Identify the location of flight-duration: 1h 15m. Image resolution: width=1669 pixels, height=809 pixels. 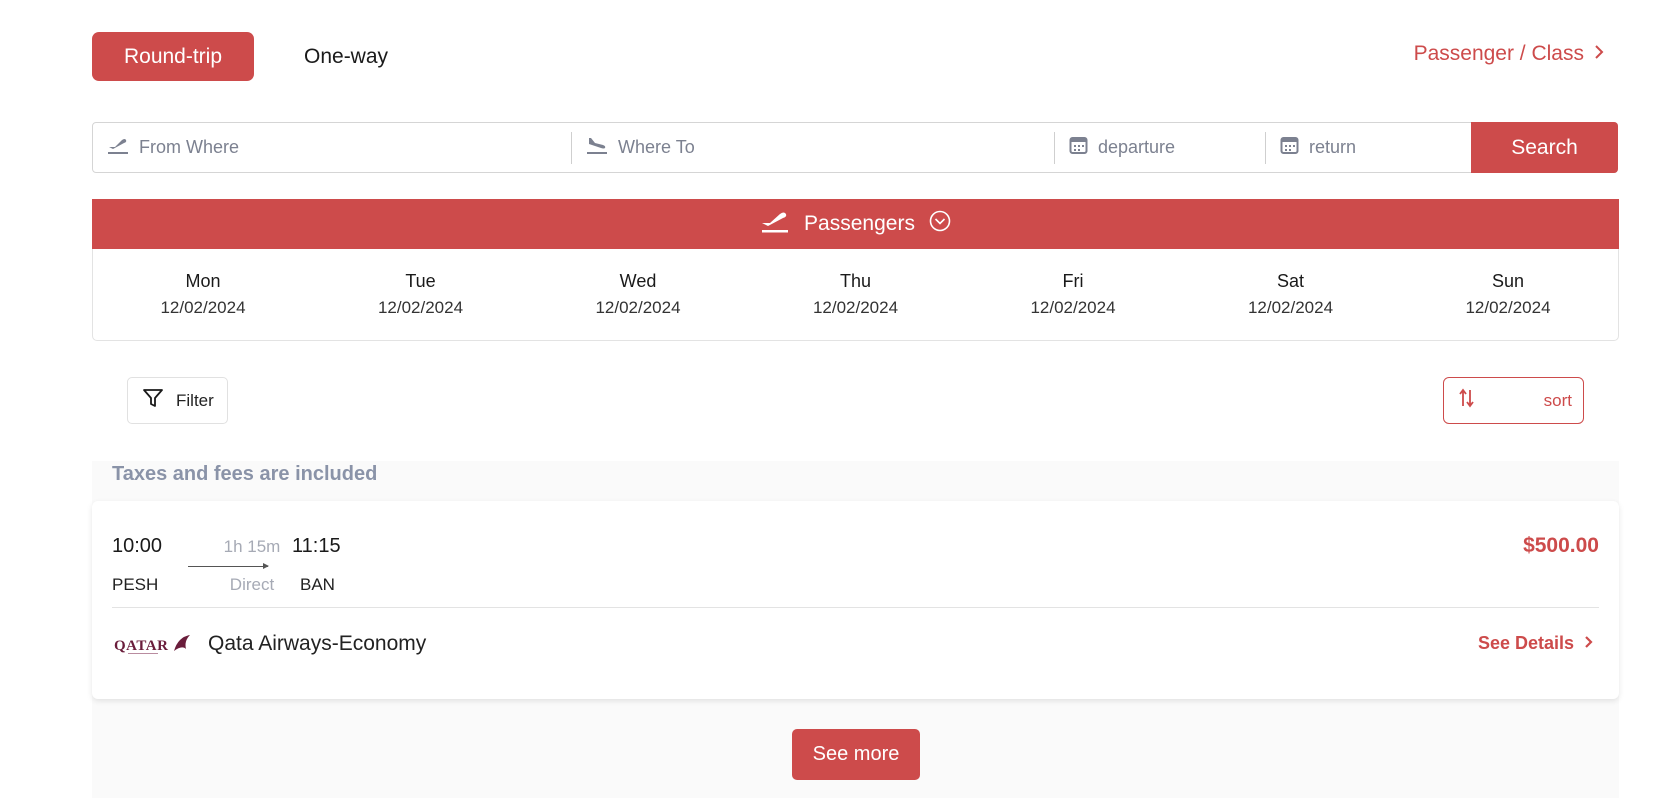
(252, 546).